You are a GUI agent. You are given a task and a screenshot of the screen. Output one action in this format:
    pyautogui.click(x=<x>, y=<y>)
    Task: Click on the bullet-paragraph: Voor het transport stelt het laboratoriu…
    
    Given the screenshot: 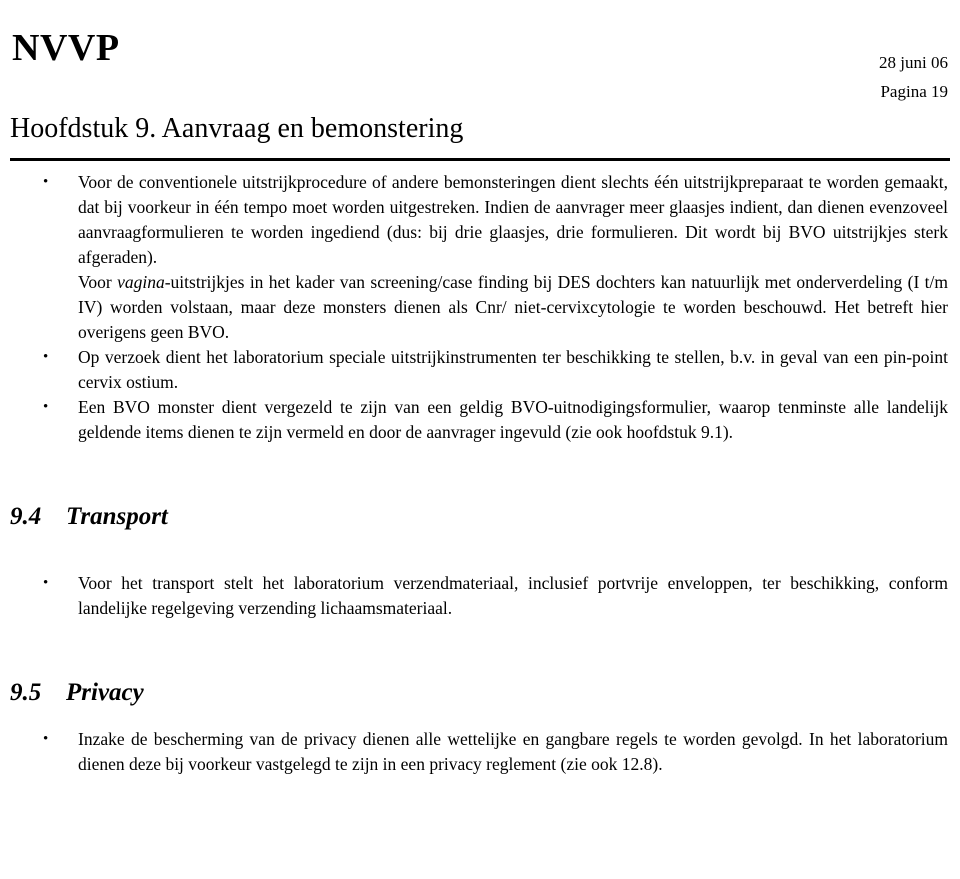 What is the action you would take?
    pyautogui.click(x=513, y=595)
    